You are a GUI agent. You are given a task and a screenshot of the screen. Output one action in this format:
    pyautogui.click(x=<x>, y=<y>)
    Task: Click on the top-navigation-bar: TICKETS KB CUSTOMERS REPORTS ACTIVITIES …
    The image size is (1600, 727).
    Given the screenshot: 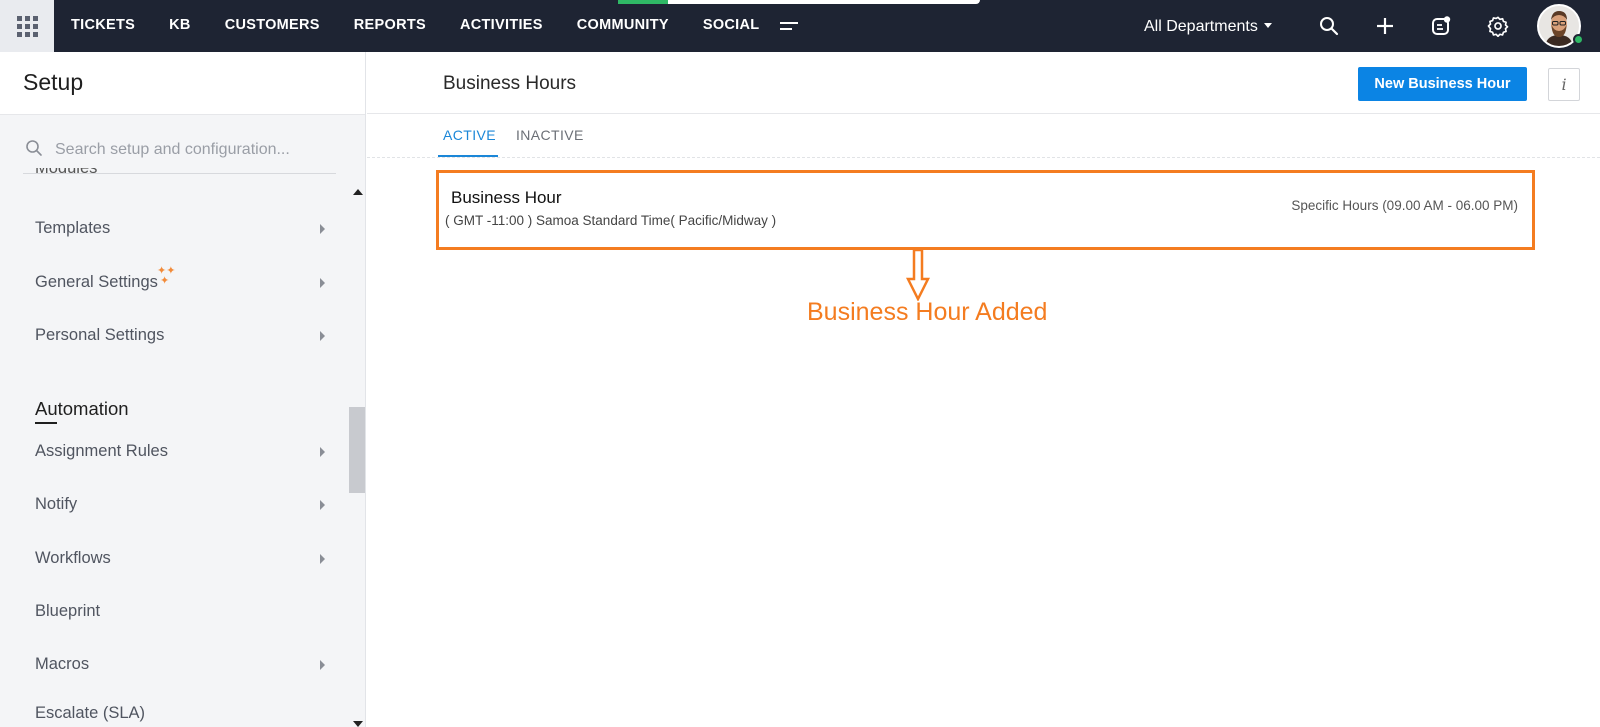 What is the action you would take?
    pyautogui.click(x=800, y=26)
    